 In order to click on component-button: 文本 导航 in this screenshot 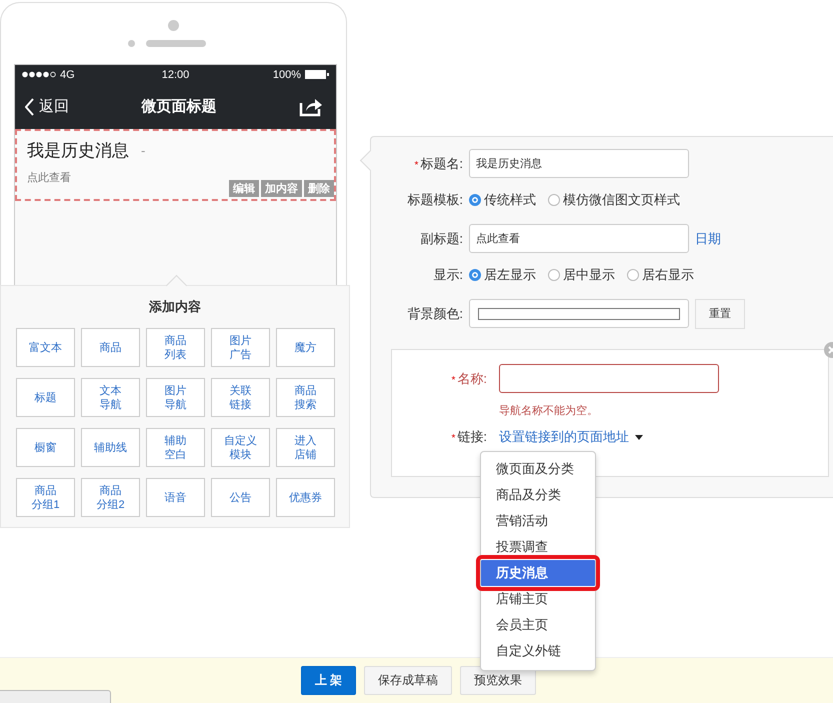, I will do `click(110, 397)`.